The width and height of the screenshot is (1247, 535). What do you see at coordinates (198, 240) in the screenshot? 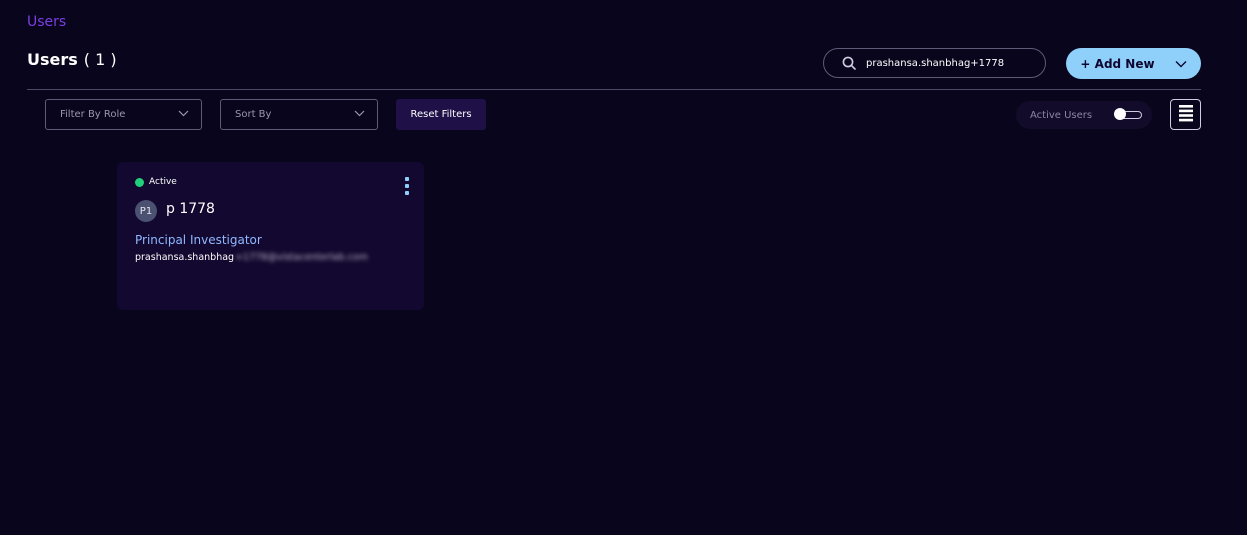
I see `user-role: Principal Investigator` at bounding box center [198, 240].